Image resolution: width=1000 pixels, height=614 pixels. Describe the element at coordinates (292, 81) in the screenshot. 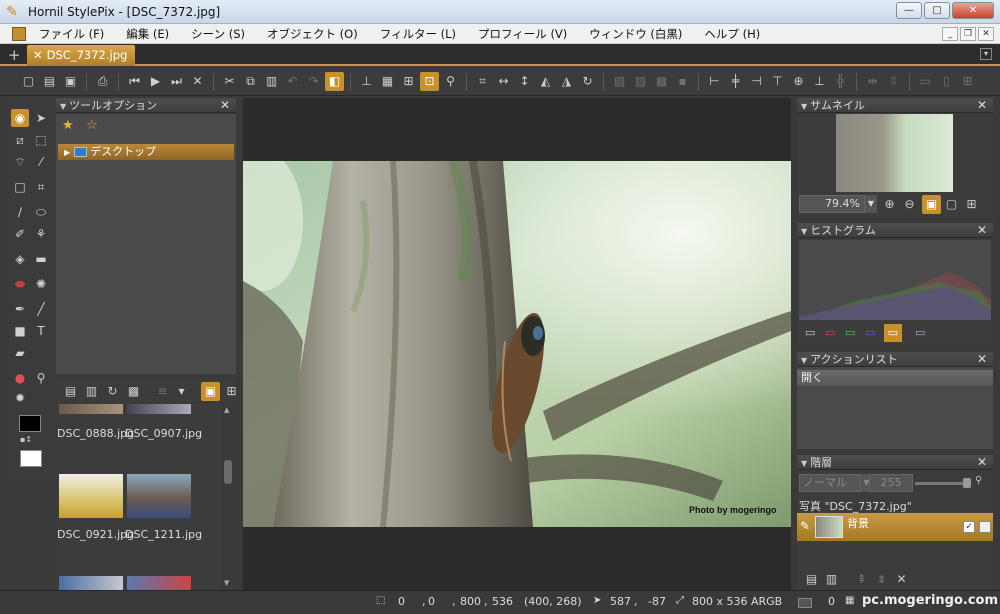

I see `undo-icon: ↶` at that location.